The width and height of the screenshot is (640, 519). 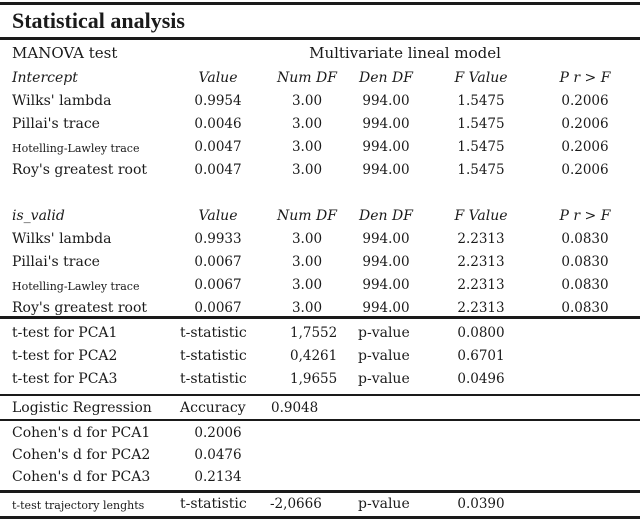 I want to click on cohens-value: 0.2134, so click(x=218, y=477).